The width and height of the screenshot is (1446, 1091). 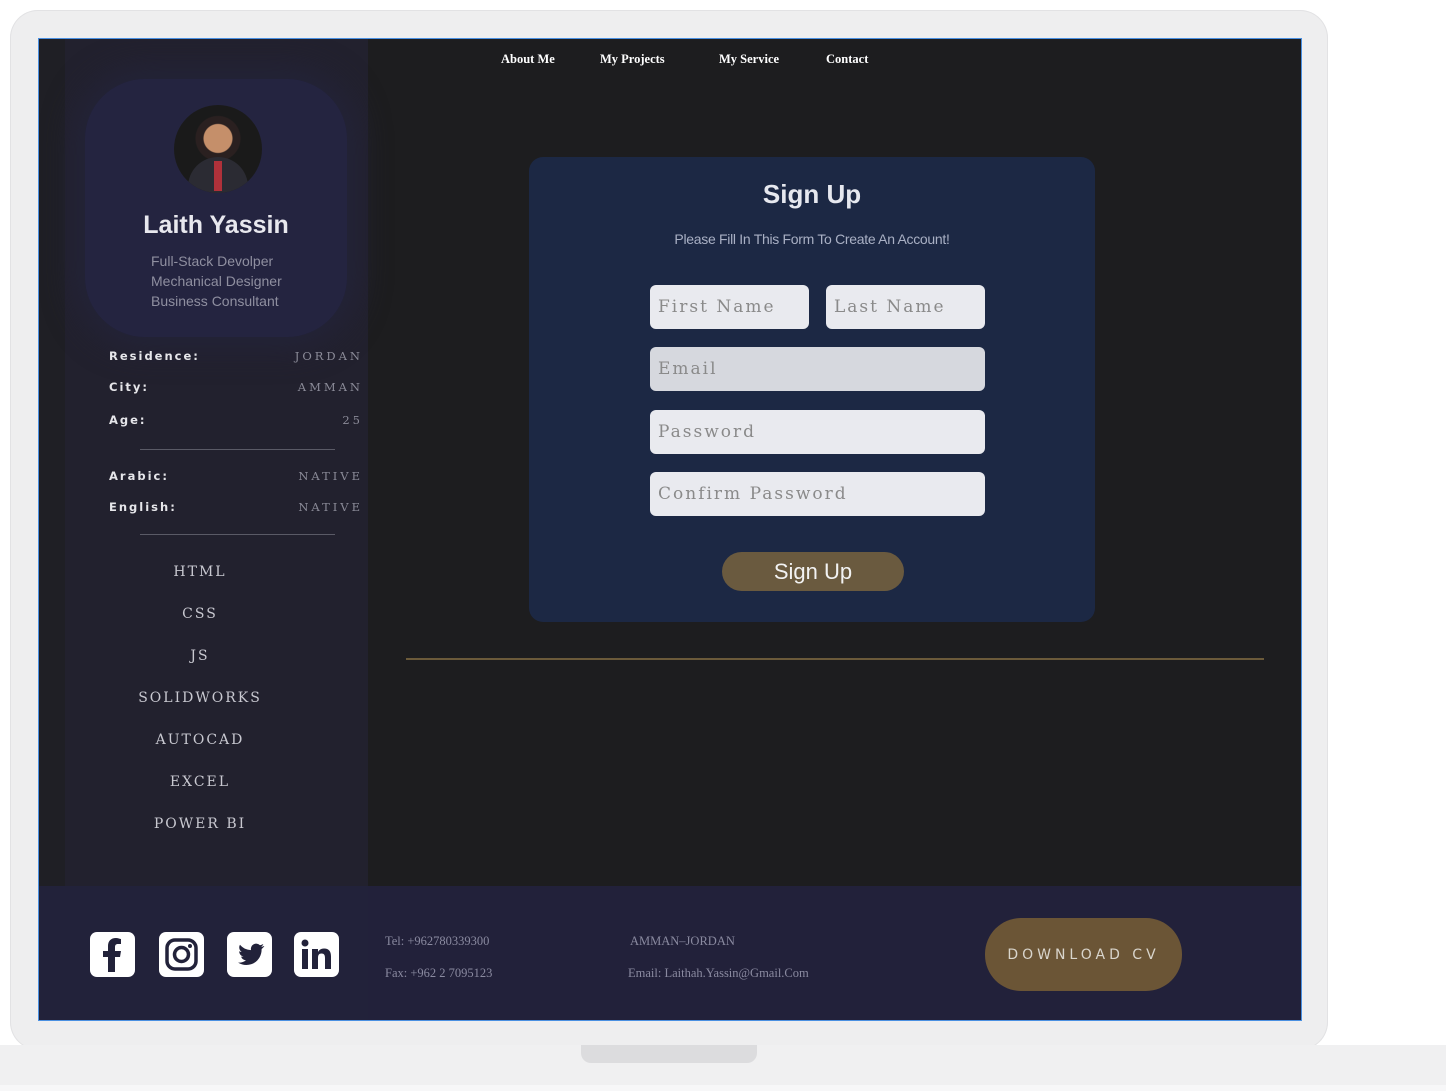 I want to click on first-name-field, so click(x=729, y=307).